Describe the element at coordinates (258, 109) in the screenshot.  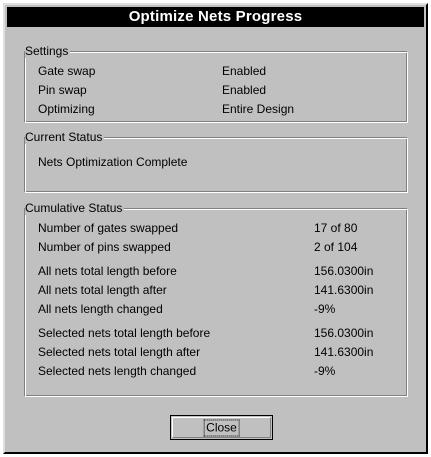
I see `optimizing-value: Entire Design` at that location.